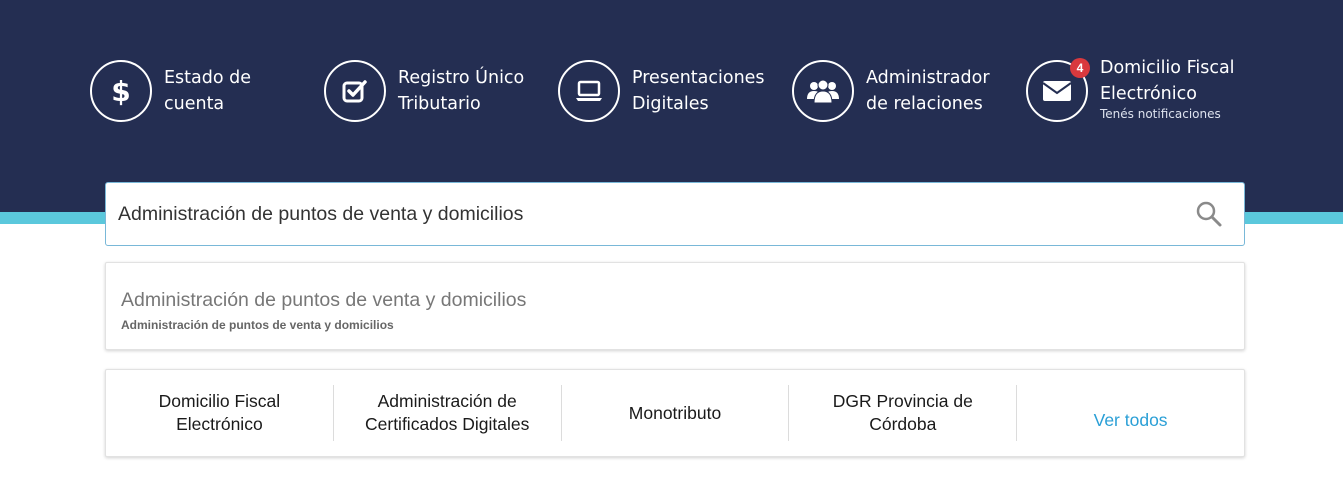 The height and width of the screenshot is (479, 1343). I want to click on shortcut-label-line1: Estado de, so click(208, 78).